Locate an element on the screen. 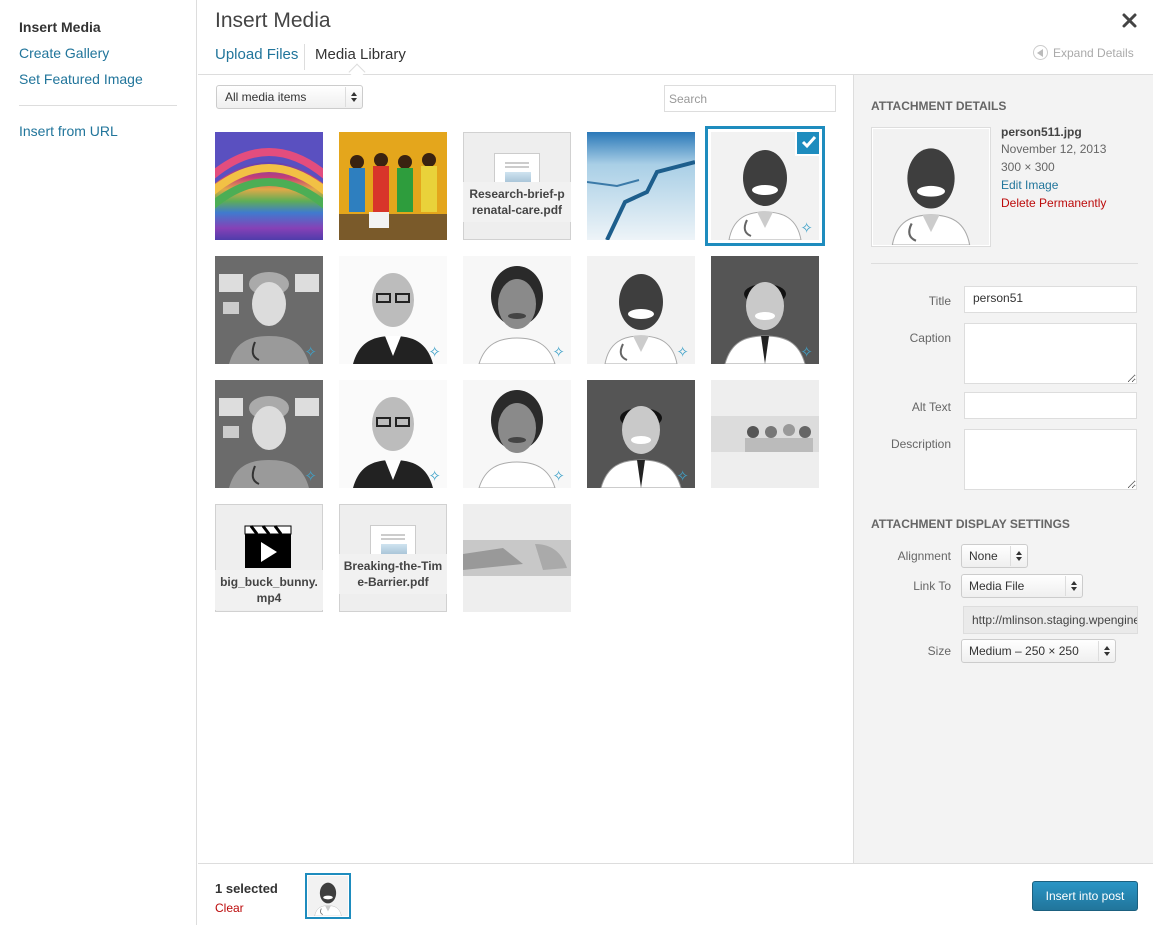 The width and height of the screenshot is (1153, 925). media-item-research-pdf: Research-brief-prenatal-care.pdf is located at coordinates (517, 186).